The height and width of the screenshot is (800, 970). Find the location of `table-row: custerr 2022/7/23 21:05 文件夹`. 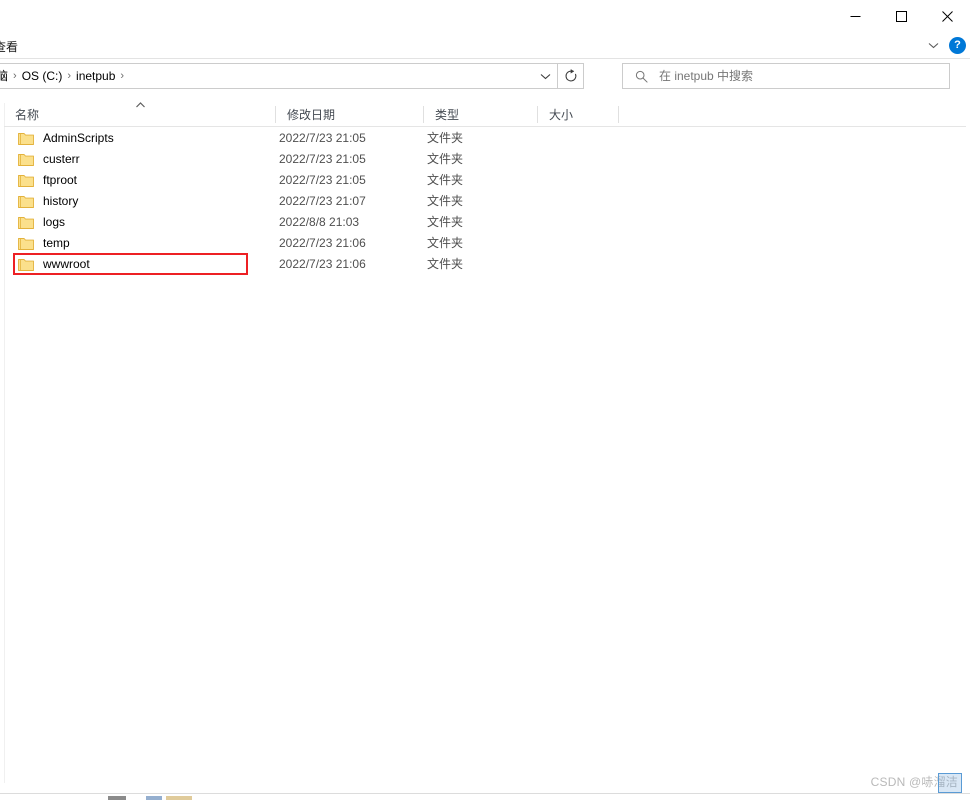

table-row: custerr 2022/7/23 21:05 文件夹 is located at coordinates (485, 159).